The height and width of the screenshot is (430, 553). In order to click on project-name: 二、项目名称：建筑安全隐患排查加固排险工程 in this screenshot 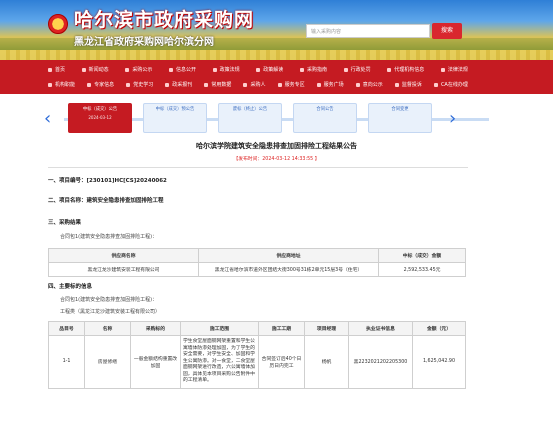, I will do `click(106, 201)`.